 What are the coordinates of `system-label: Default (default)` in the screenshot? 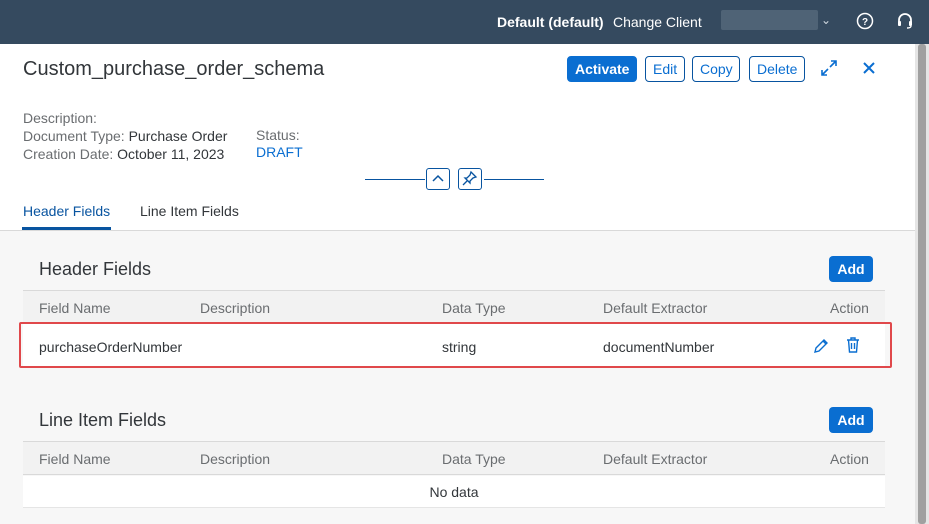 It's located at (550, 22).